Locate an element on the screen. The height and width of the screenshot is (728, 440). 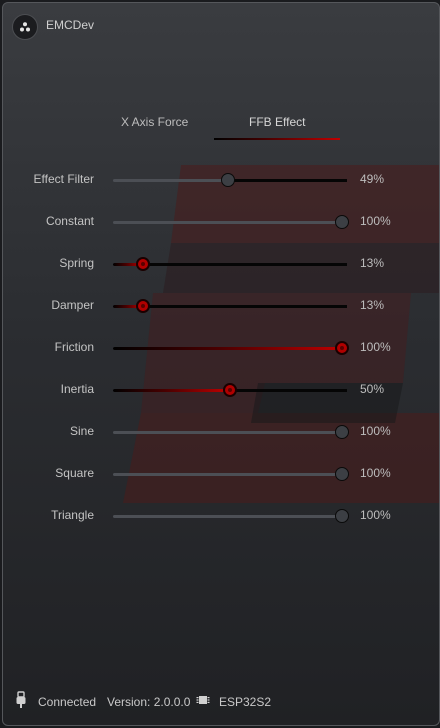
title-bar: EMCDev is located at coordinates (221, 25).